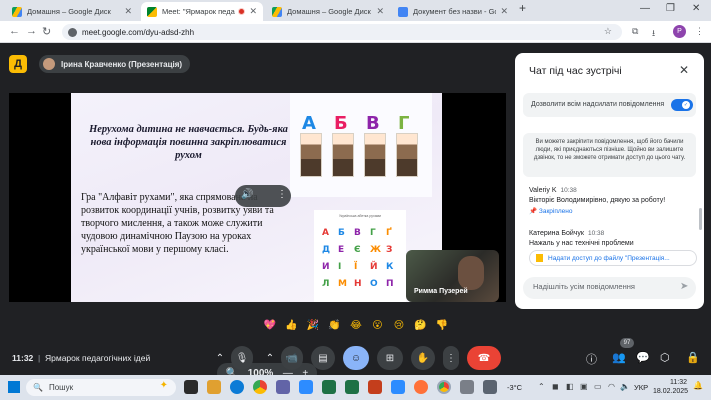  Describe the element at coordinates (374, 267) in the screenshot. I see `alphabet-letter: Й` at that location.